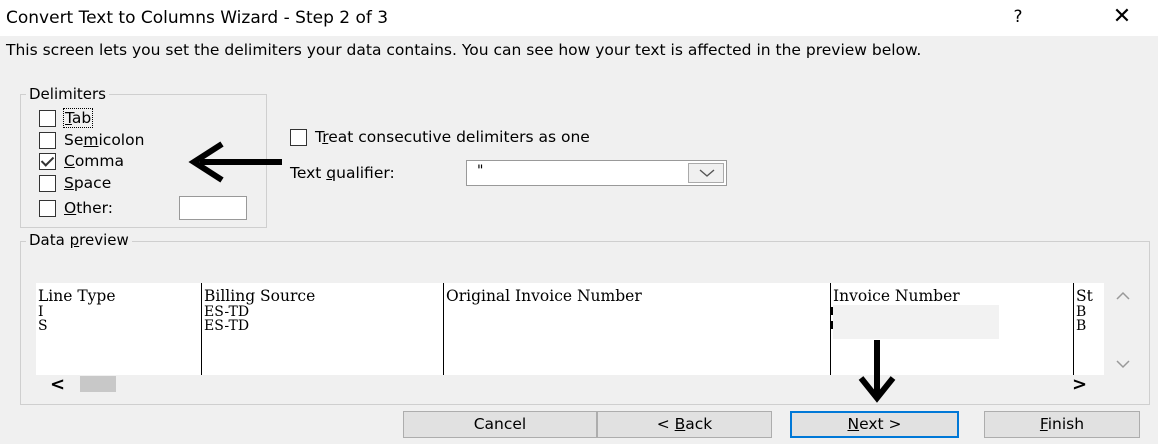 This screenshot has width=1158, height=444. Describe the element at coordinates (94, 161) in the screenshot. I see `comma-label: Comma` at that location.